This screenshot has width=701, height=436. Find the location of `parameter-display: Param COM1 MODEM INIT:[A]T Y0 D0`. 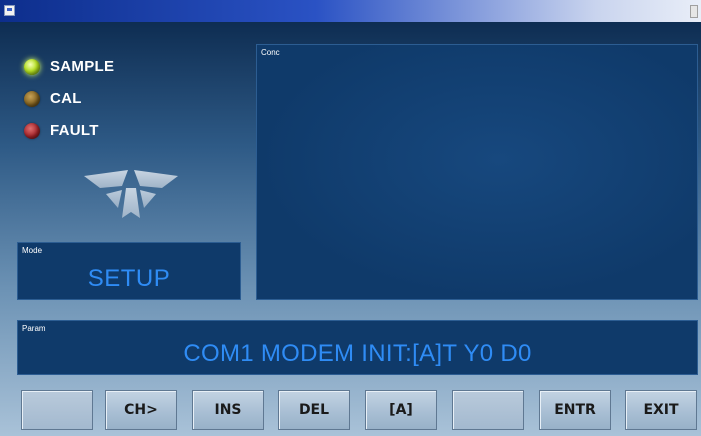

parameter-display: Param COM1 MODEM INIT:[A]T Y0 D0 is located at coordinates (357, 347).